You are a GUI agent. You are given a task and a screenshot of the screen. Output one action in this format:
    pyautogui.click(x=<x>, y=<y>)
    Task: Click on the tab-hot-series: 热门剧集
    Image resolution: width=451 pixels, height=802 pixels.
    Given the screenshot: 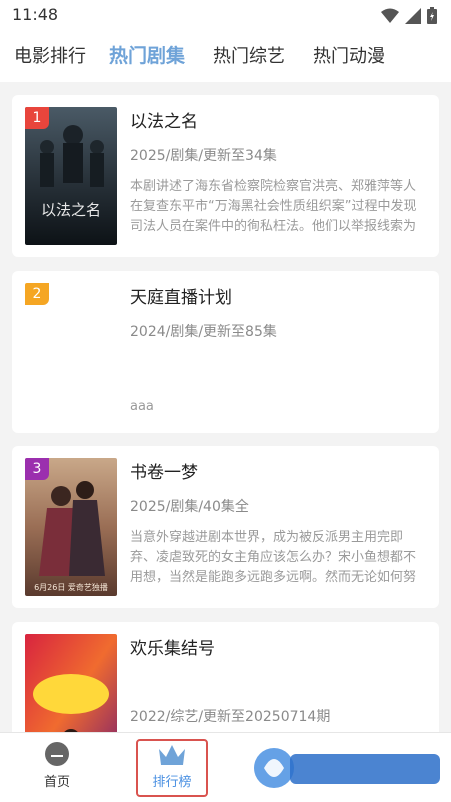 What is the action you would take?
    pyautogui.click(x=147, y=54)
    